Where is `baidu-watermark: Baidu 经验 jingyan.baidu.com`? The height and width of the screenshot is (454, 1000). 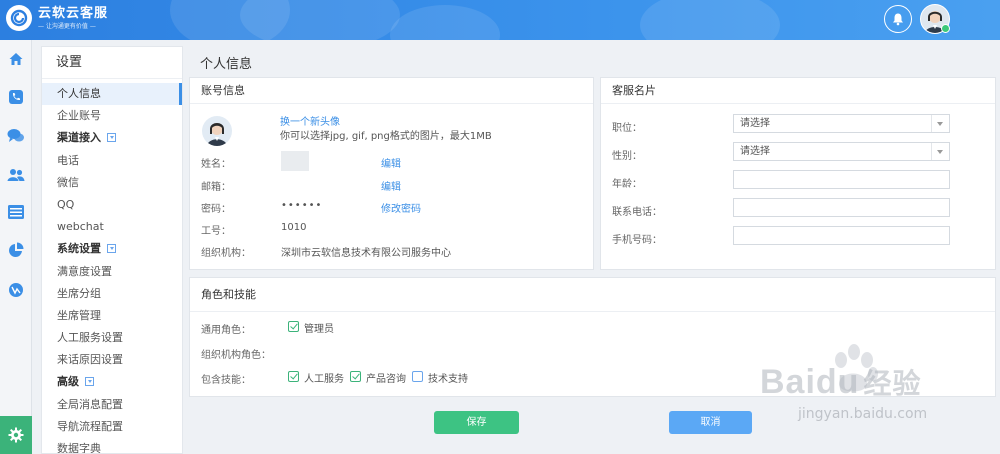 baidu-watermark: Baidu 经验 jingyan.baidu.com is located at coordinates (870, 385).